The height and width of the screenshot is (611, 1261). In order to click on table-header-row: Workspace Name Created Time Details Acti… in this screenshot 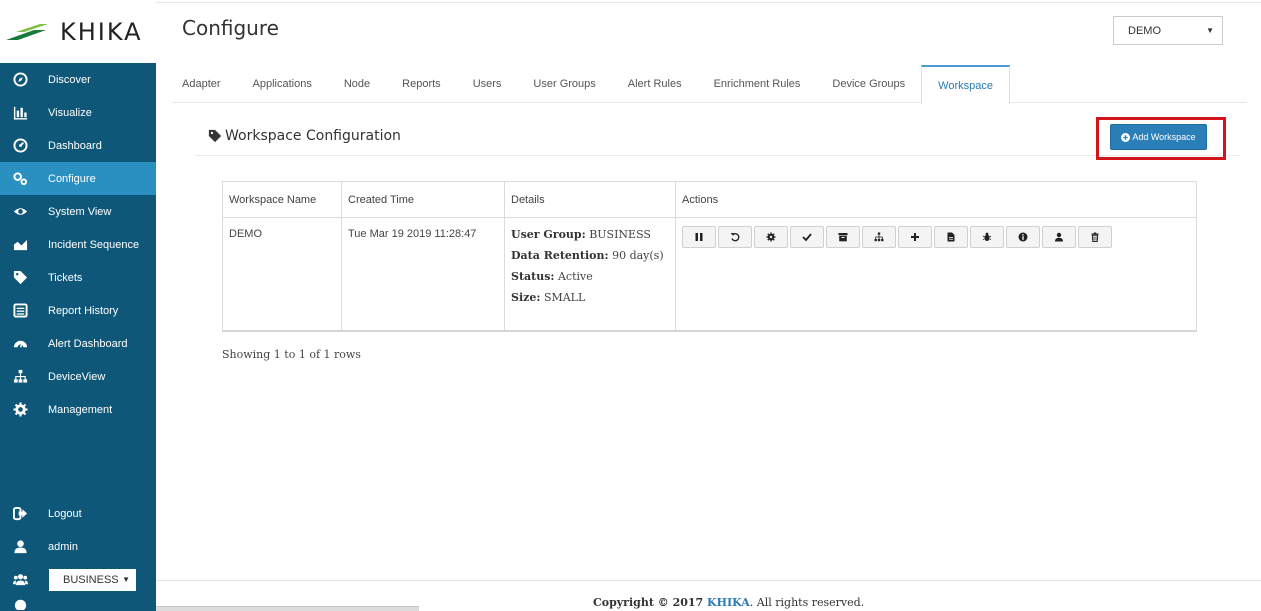, I will do `click(709, 199)`.